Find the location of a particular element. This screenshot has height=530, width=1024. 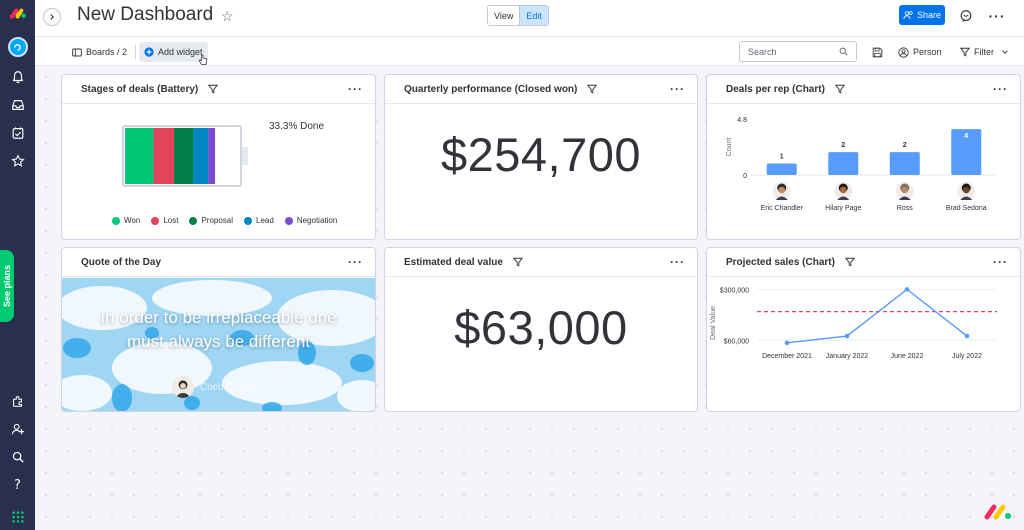

x-tick-label: Eric Chandler is located at coordinates (782, 208).